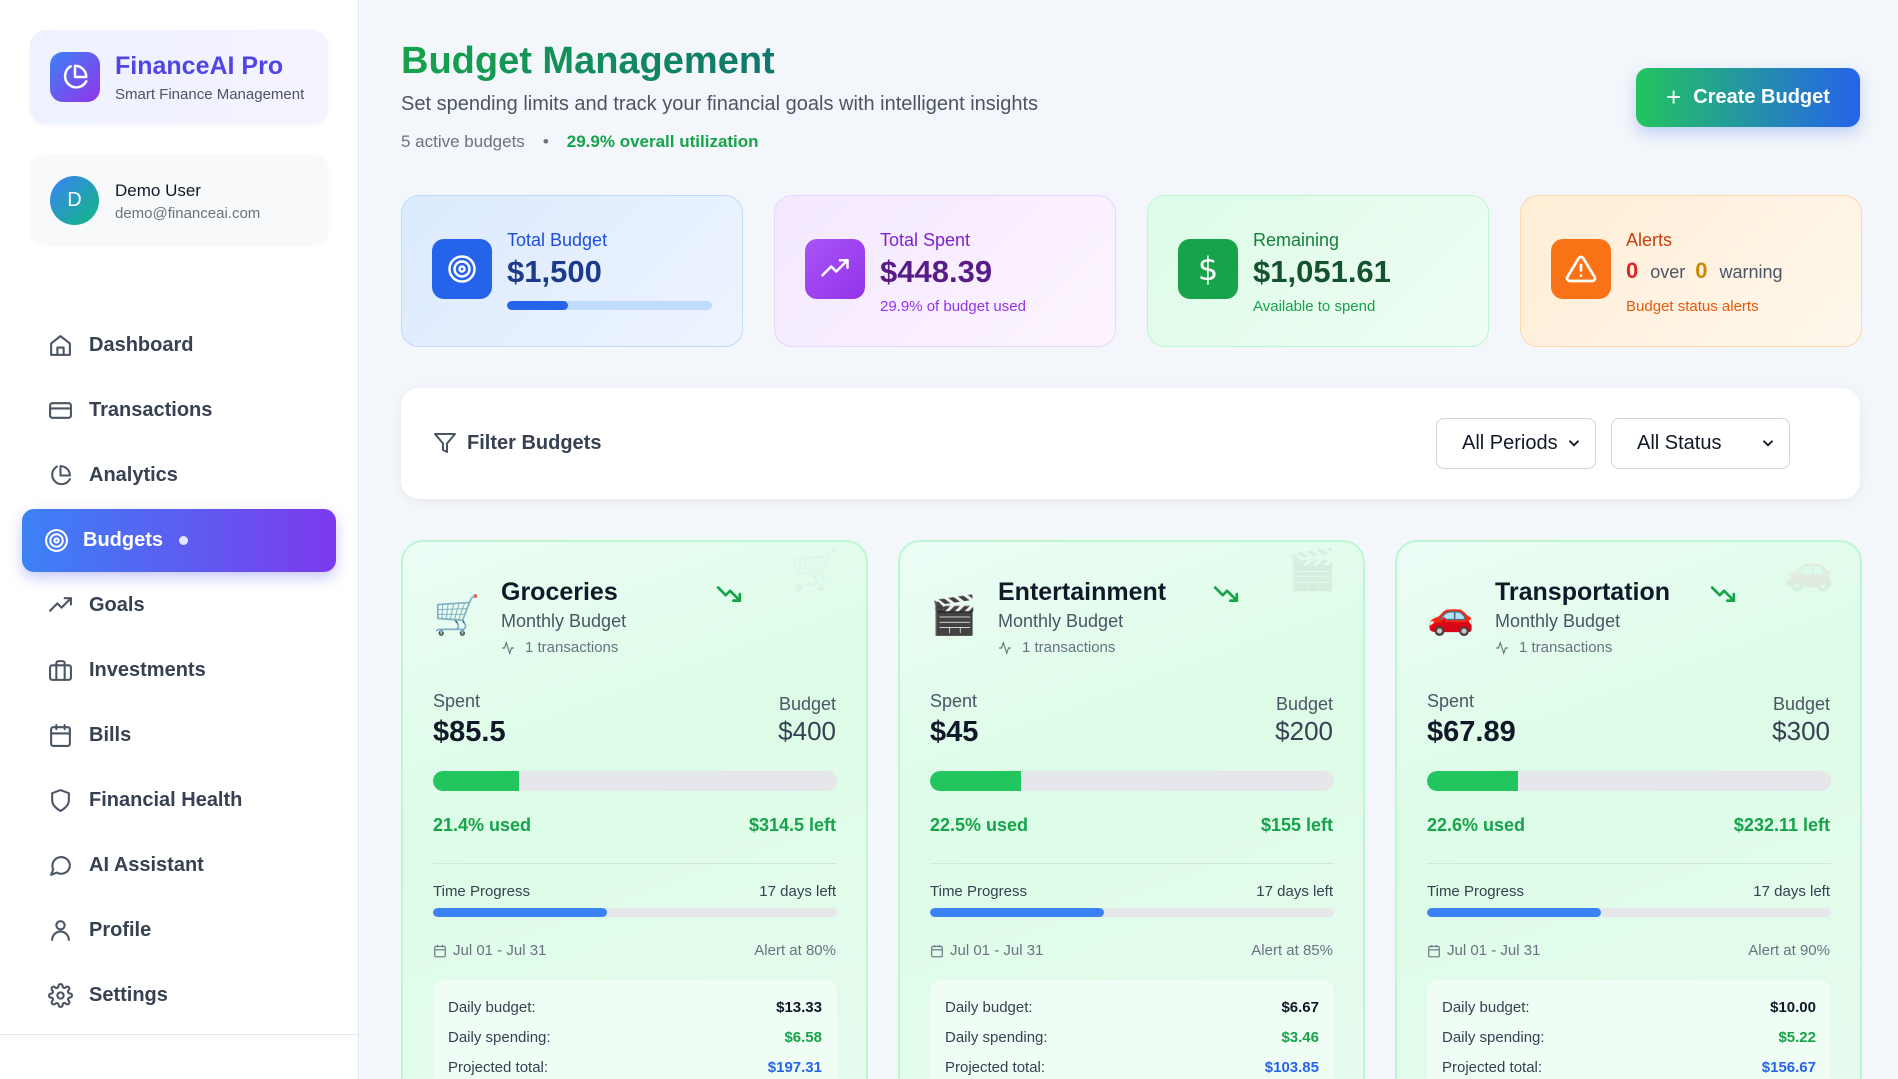  What do you see at coordinates (986, 950) in the screenshot?
I see `date-range: Jul 01 - Jul 31` at bounding box center [986, 950].